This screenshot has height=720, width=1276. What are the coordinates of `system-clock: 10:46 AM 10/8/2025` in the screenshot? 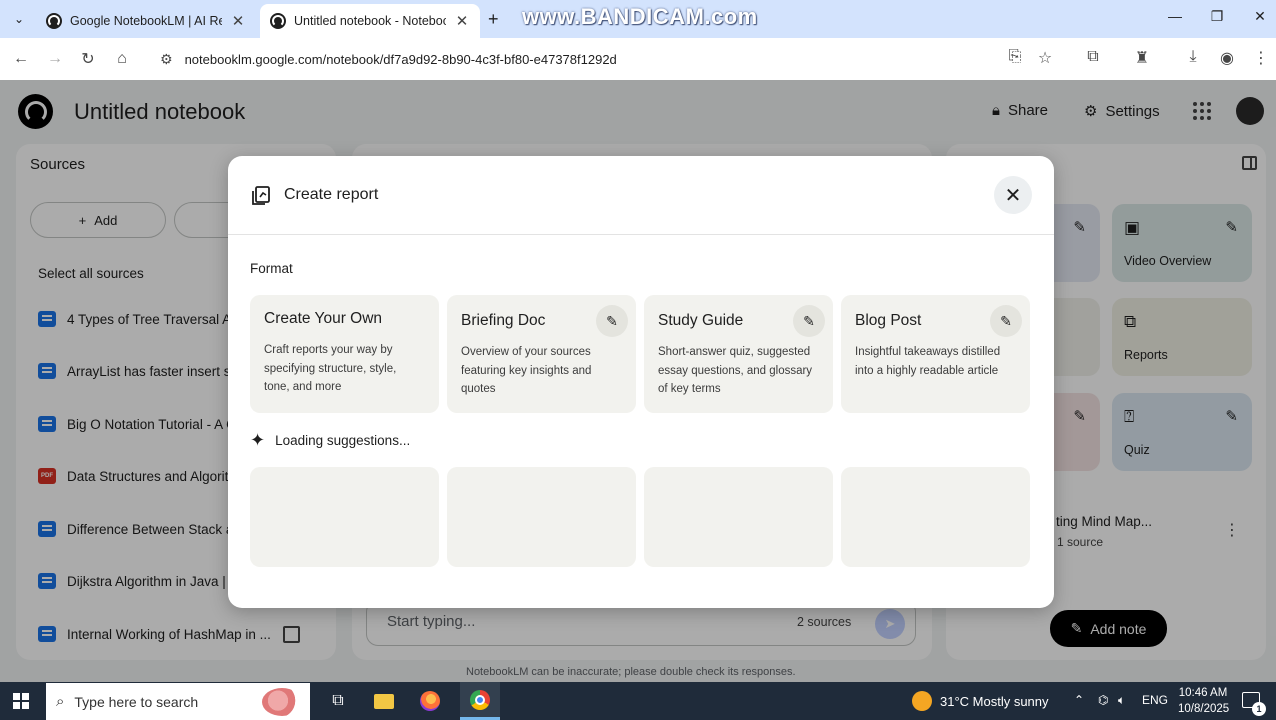 It's located at (1204, 701).